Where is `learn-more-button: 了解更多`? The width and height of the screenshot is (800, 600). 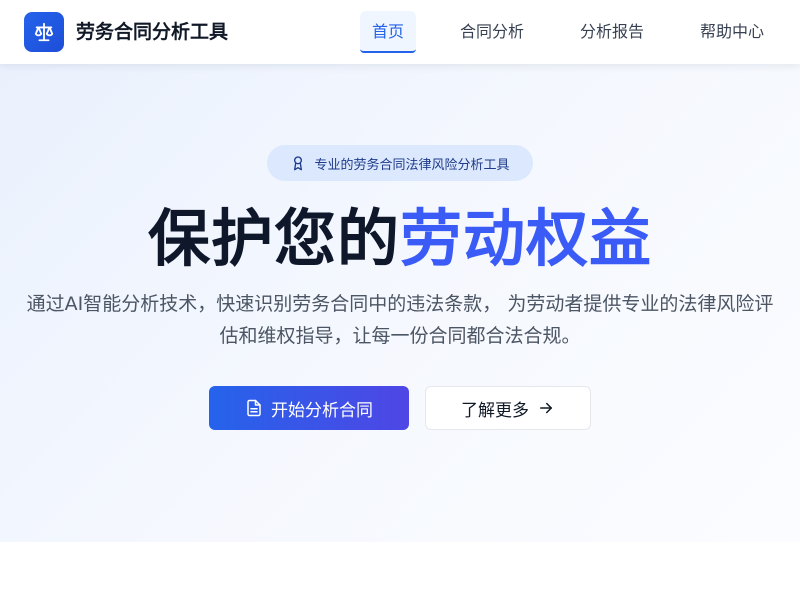 learn-more-button: 了解更多 is located at coordinates (508, 408).